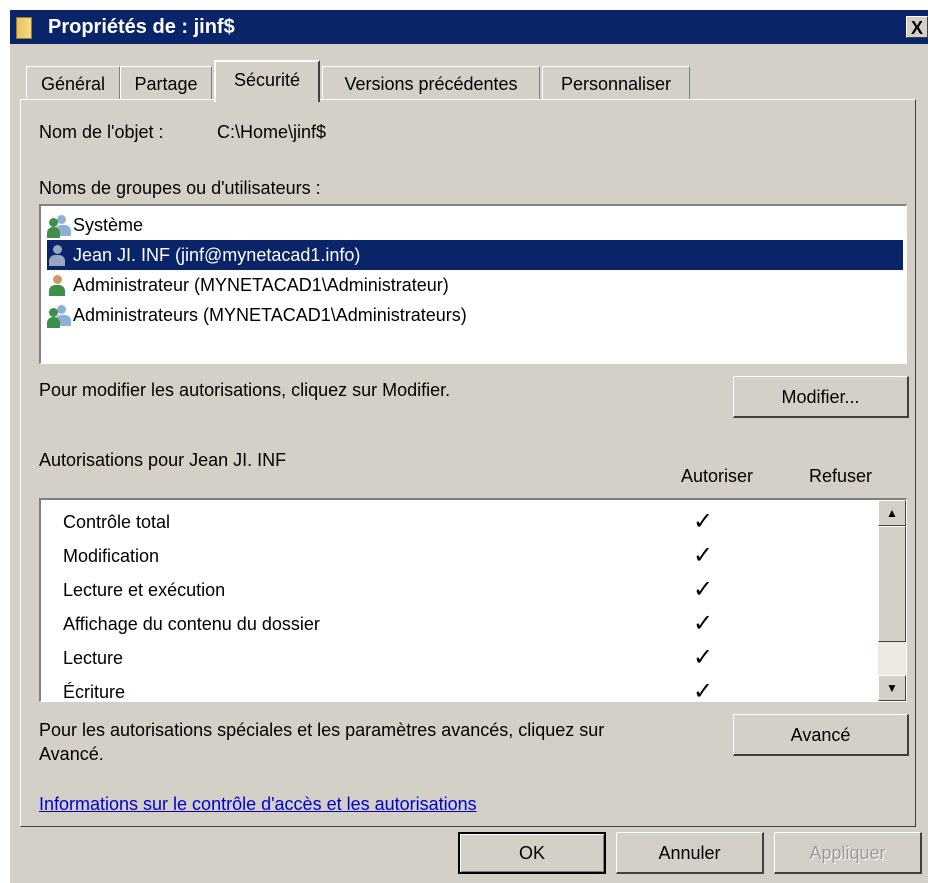 This screenshot has width=928, height=883. Describe the element at coordinates (892, 688) in the screenshot. I see `scroll-down-button: ▼` at that location.